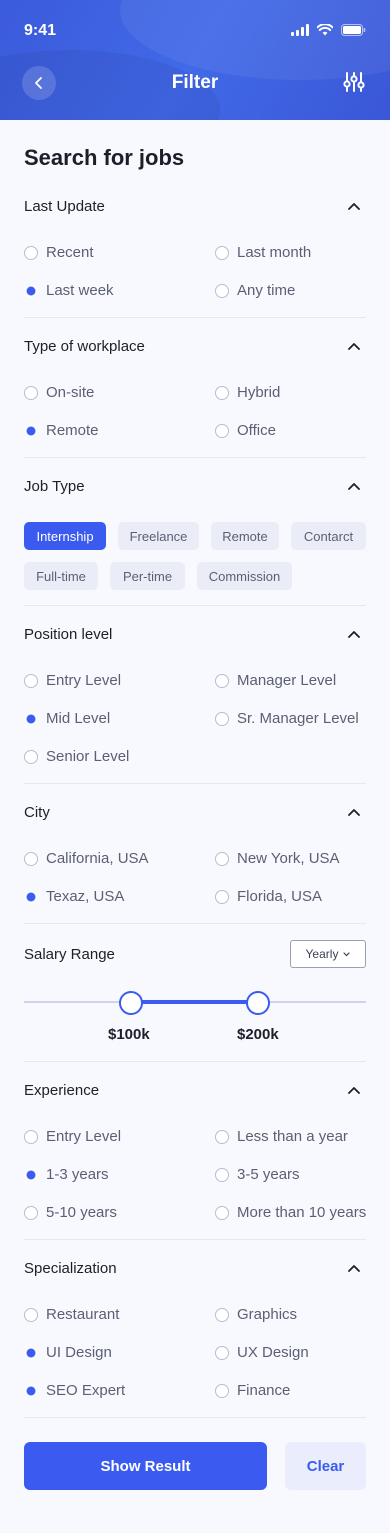  What do you see at coordinates (147, 576) in the screenshot?
I see `chip-part-time: Per-time` at bounding box center [147, 576].